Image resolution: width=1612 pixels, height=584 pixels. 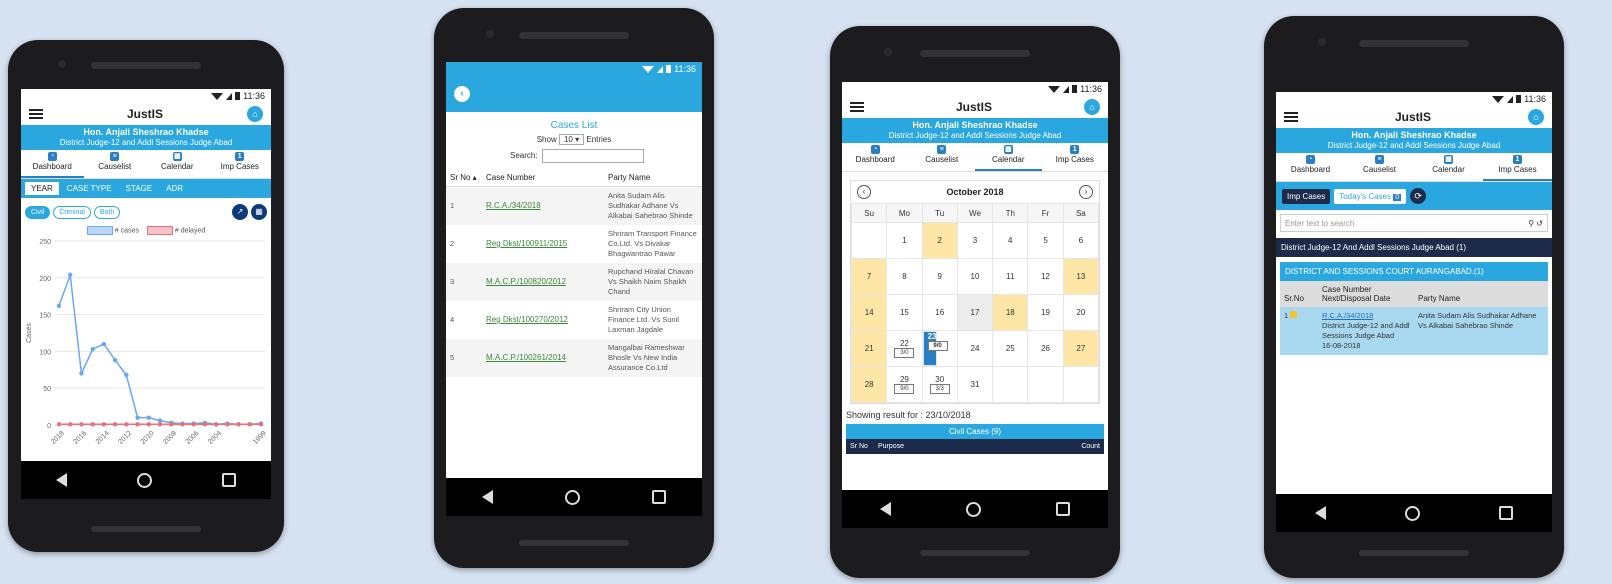 I want to click on prev-month-icon: ‹, so click(x=864, y=192).